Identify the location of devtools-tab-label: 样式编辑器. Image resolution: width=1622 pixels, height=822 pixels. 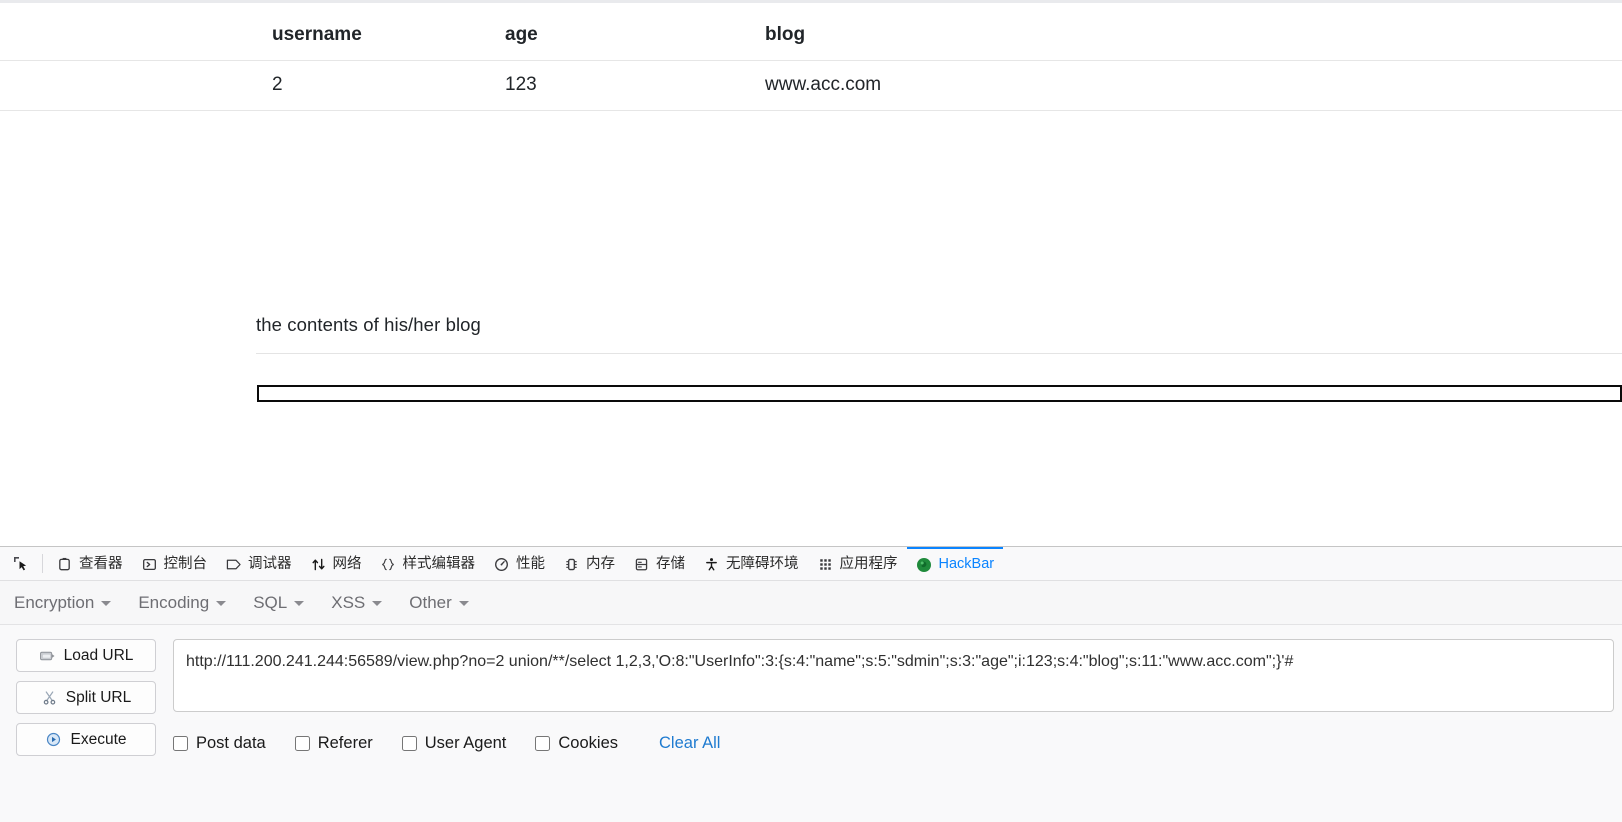
(439, 564).